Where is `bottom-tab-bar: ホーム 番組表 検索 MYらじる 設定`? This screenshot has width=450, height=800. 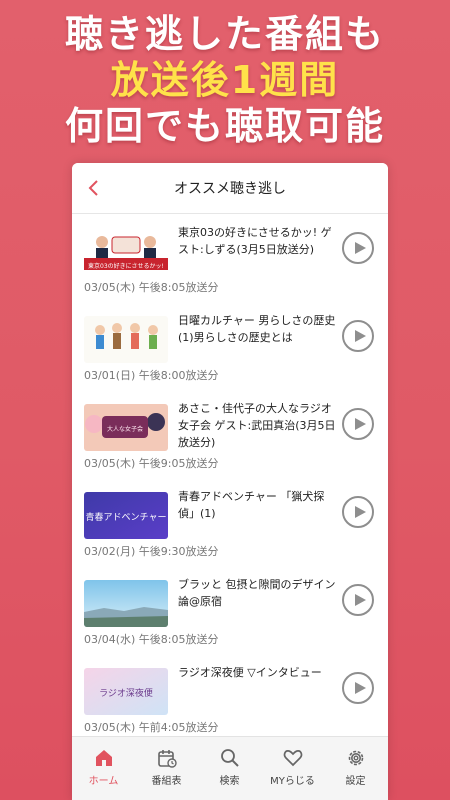
bottom-tab-bar: ホーム 番組表 検索 MYらじる 設定 is located at coordinates (230, 768).